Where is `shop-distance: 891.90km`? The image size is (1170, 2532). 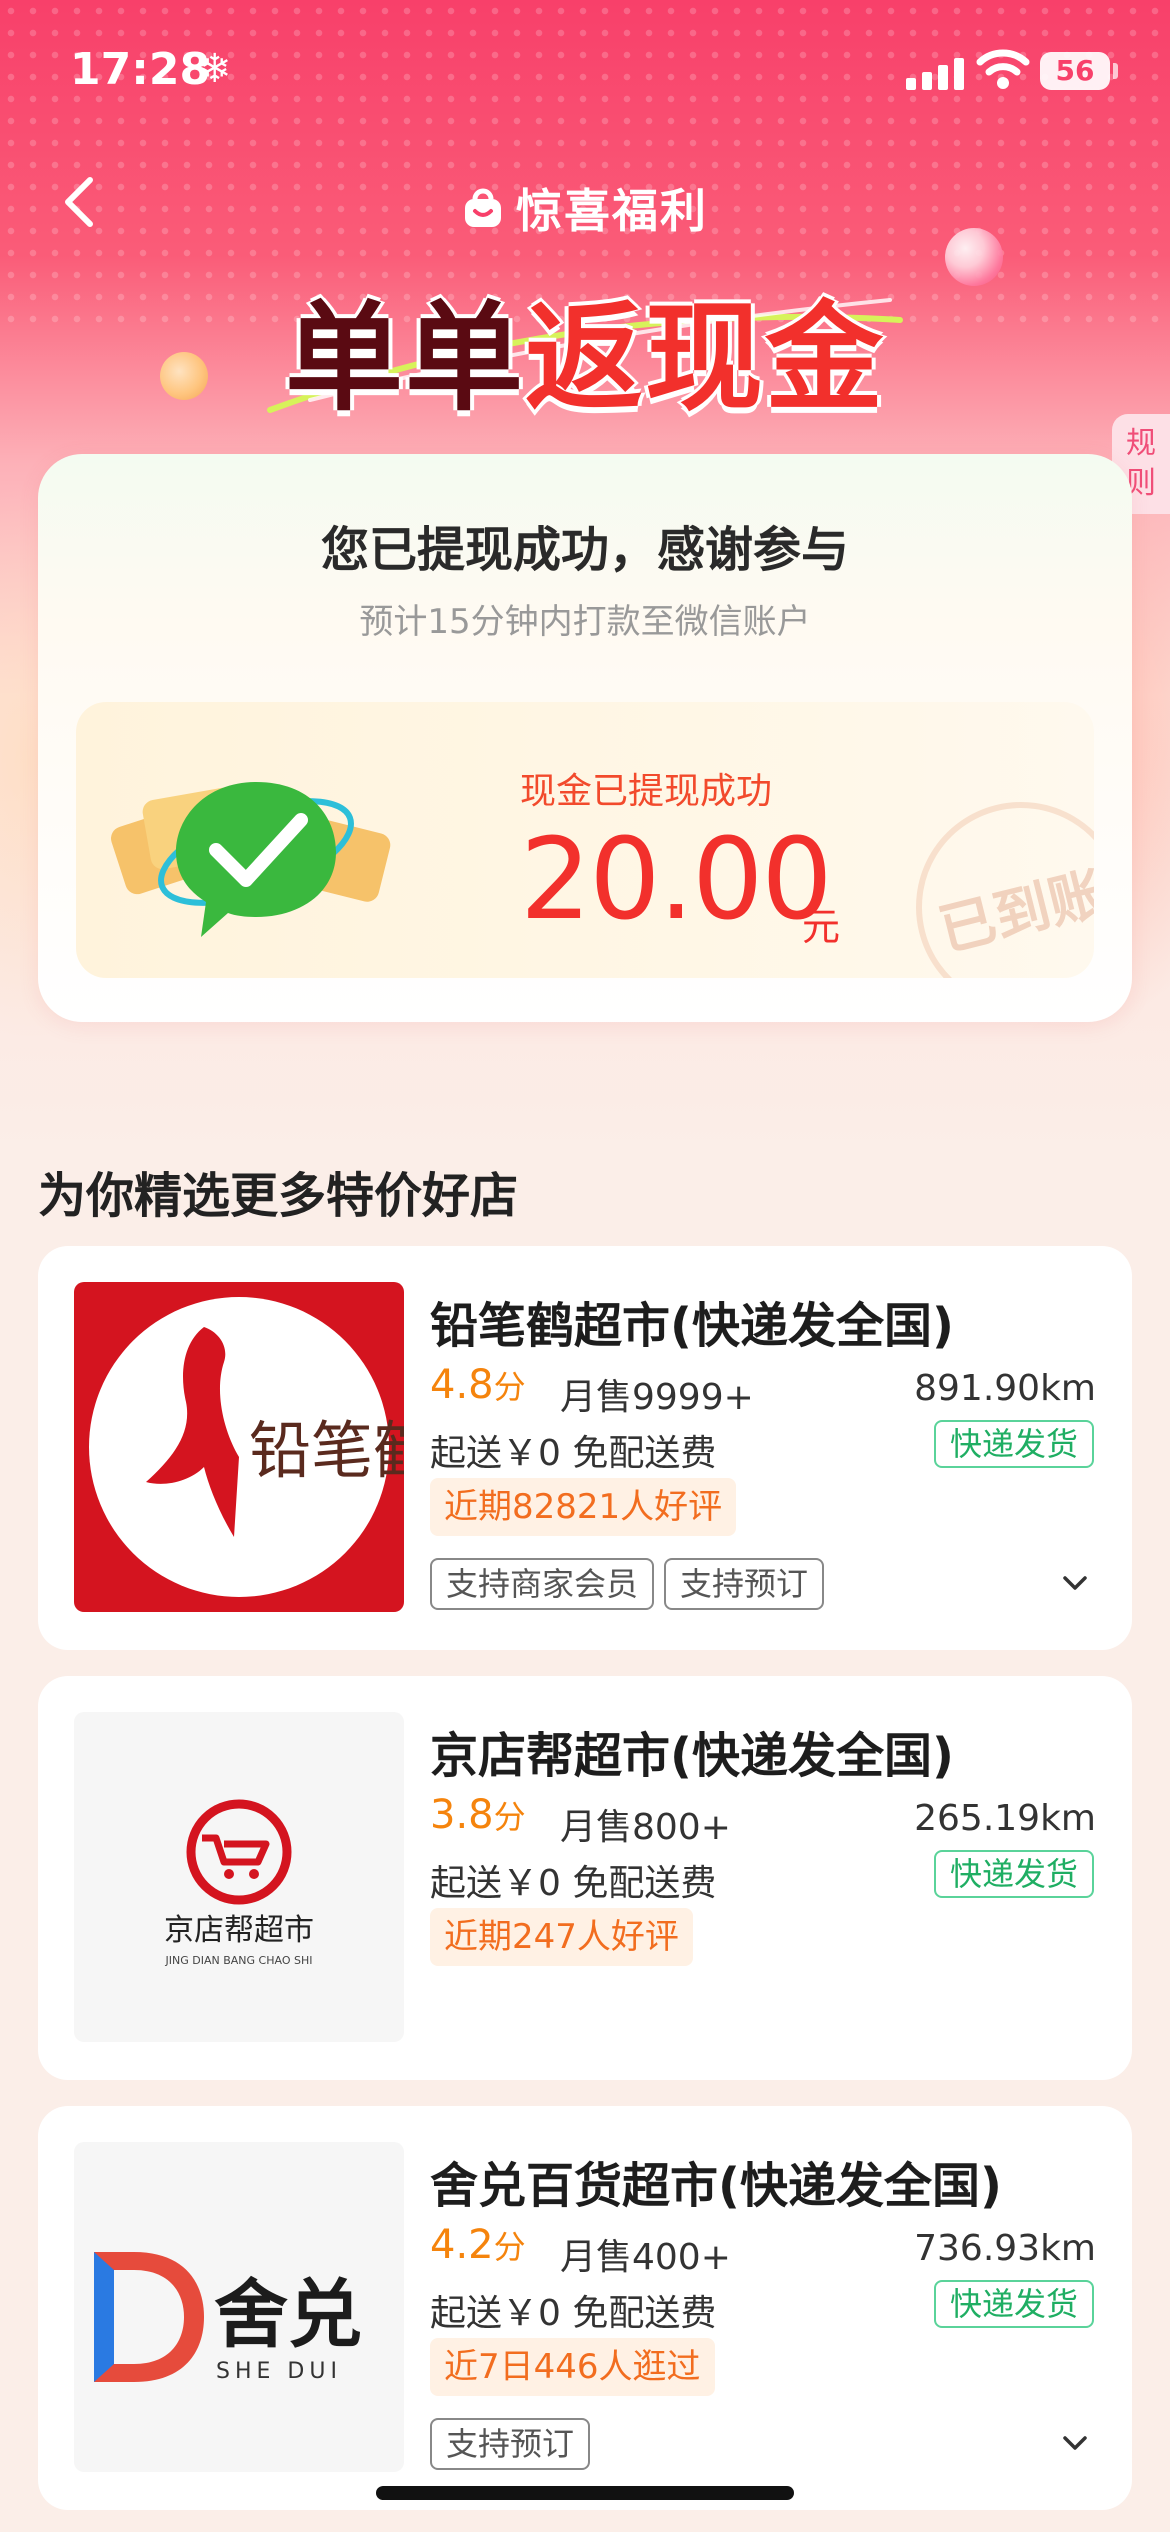 shop-distance: 891.90km is located at coordinates (1005, 1388).